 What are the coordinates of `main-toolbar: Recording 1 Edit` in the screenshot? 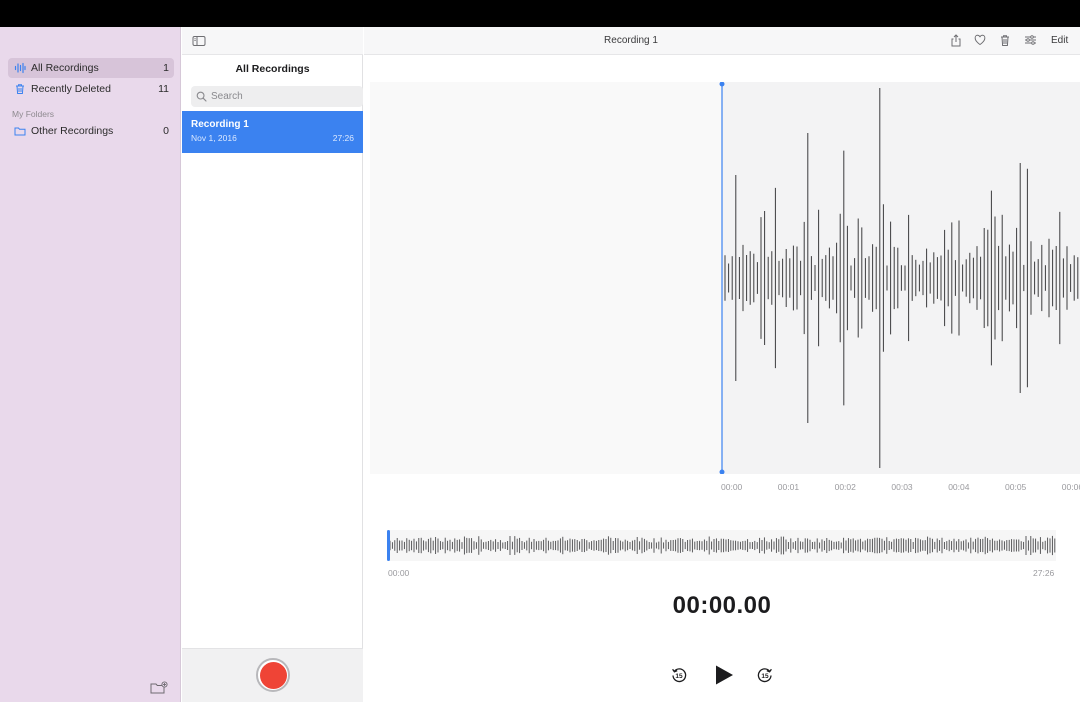 It's located at (722, 41).